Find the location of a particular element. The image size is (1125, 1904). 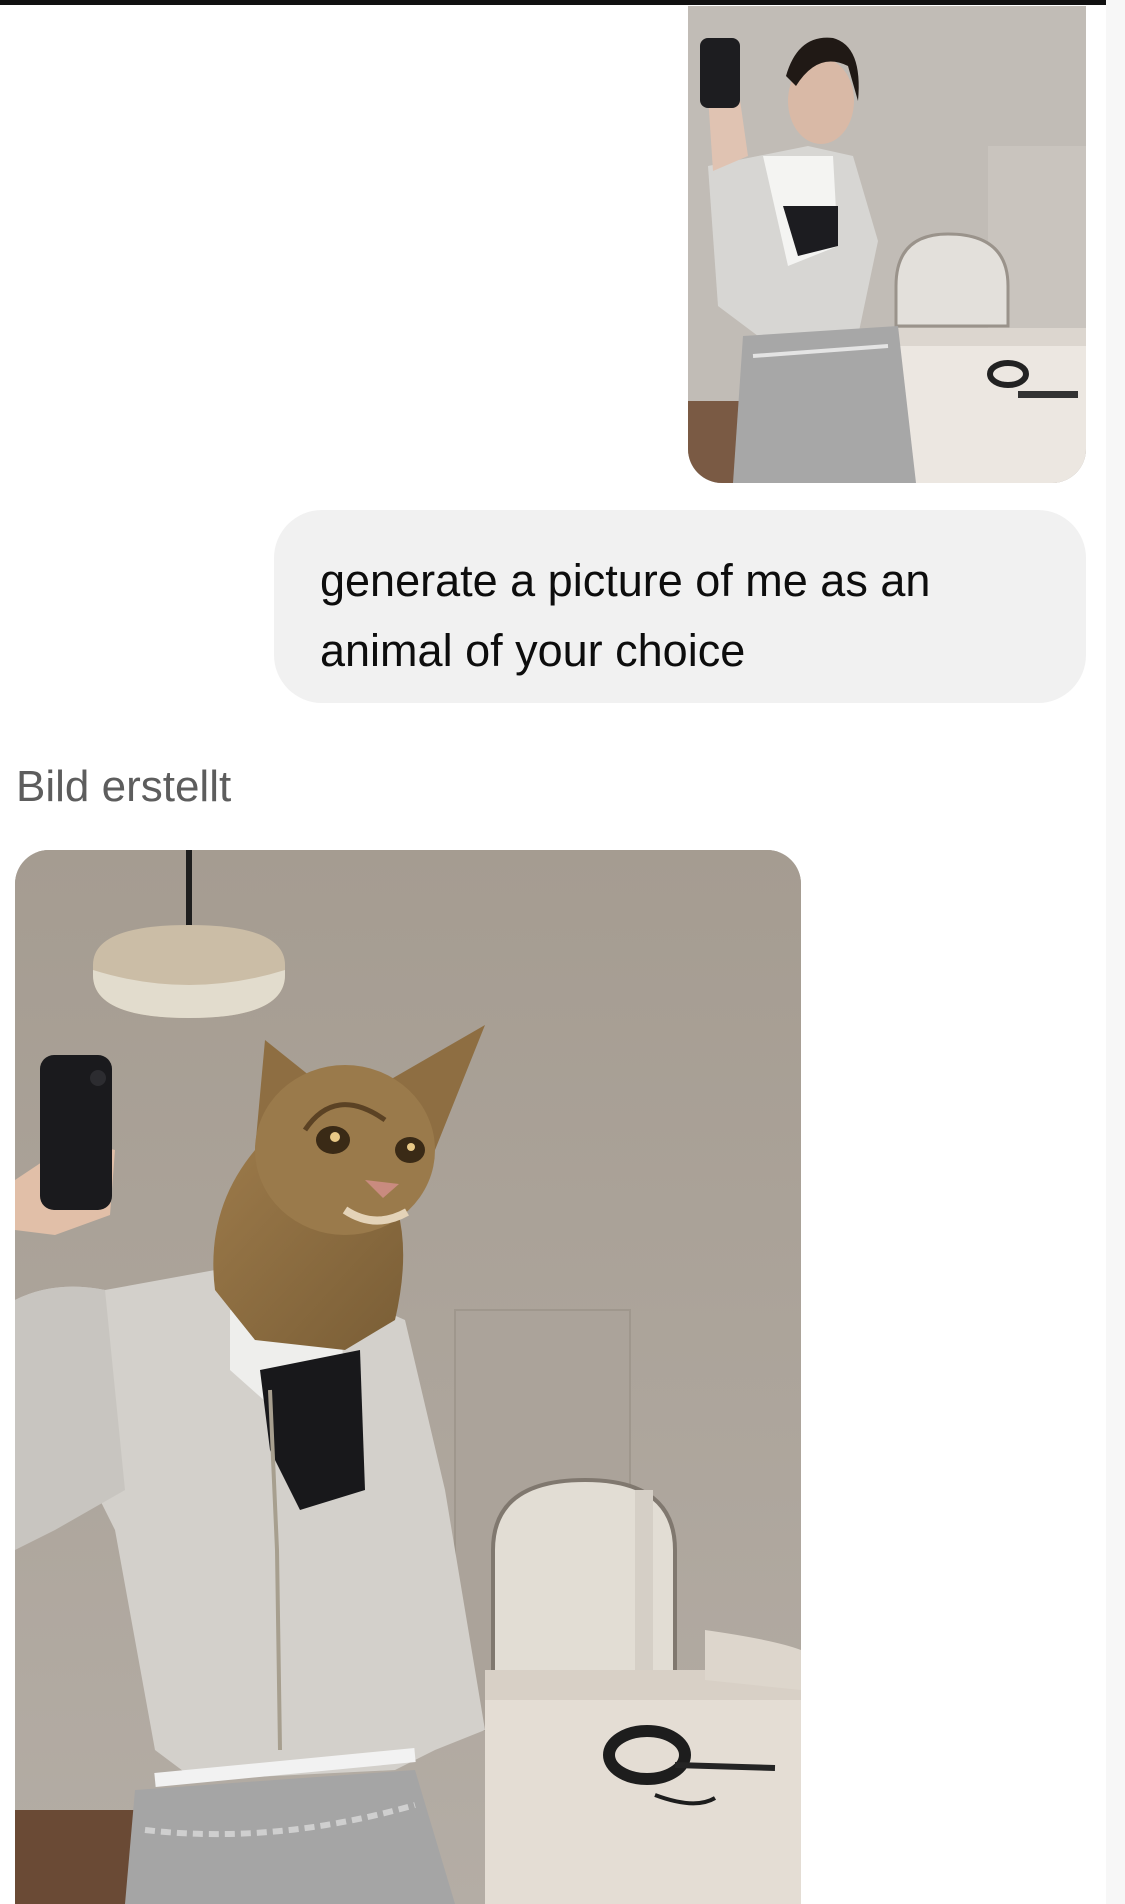

image-created-label: Bild erstellt is located at coordinates (124, 786).